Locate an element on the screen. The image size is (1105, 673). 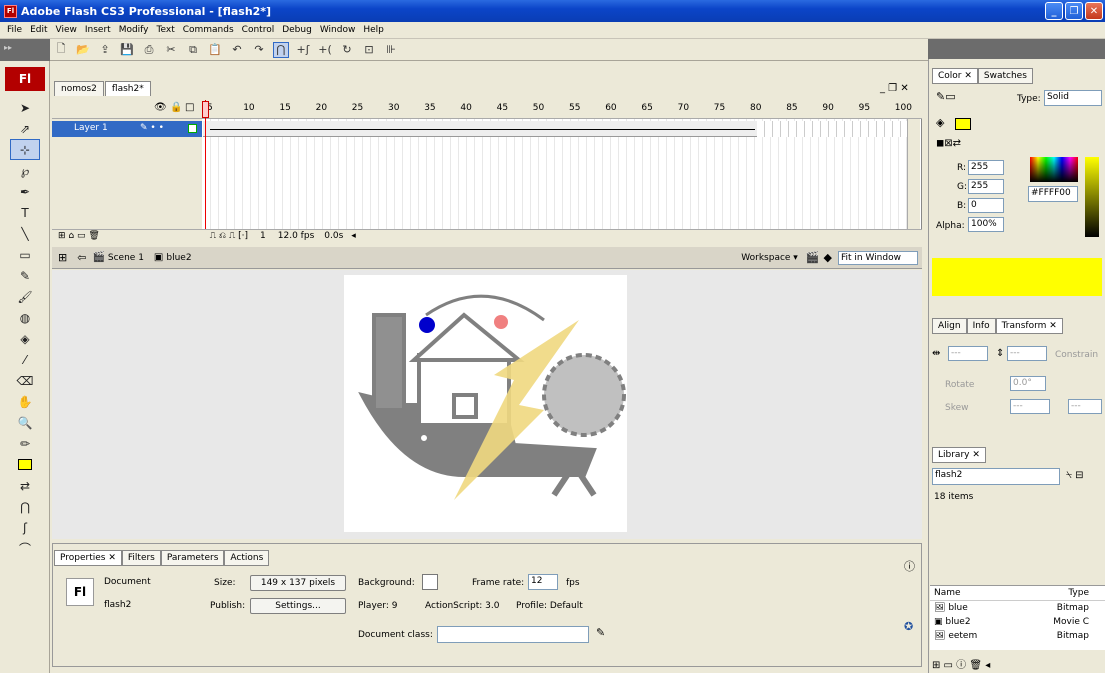
lock-icon: 🔒 is located at coordinates (176, 107).